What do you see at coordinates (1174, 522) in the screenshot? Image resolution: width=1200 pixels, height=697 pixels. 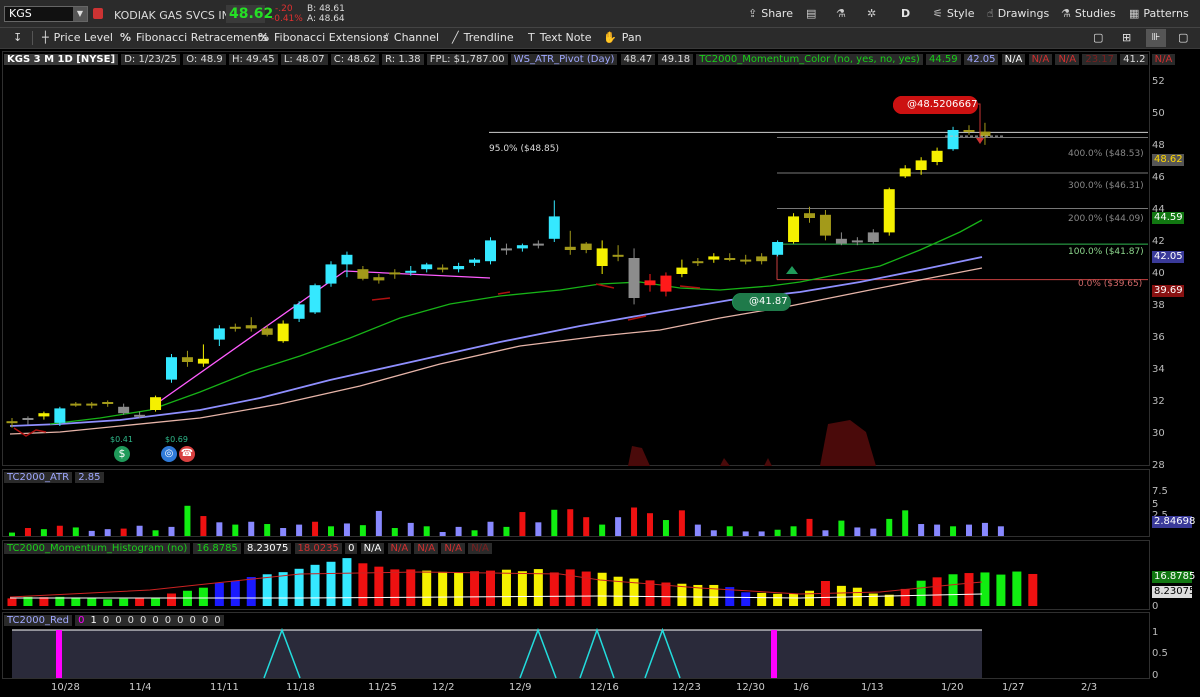 I see `atr-tag: 2.84698` at bounding box center [1174, 522].